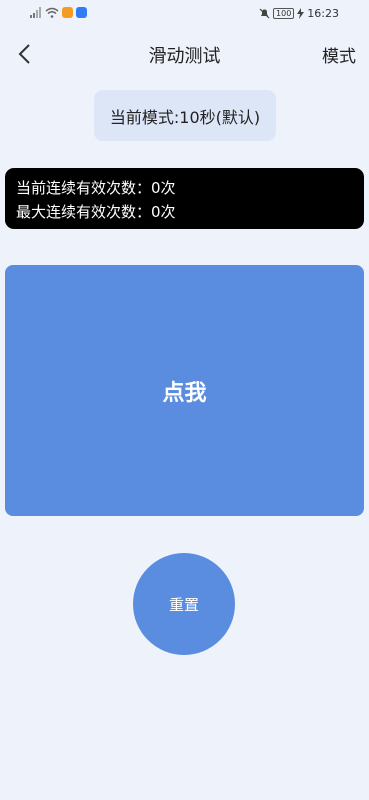  I want to click on reset-button: 重置, so click(184, 604).